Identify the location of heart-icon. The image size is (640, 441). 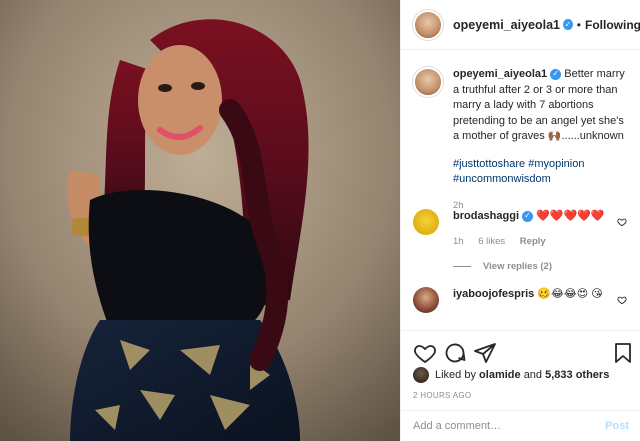
(425, 353).